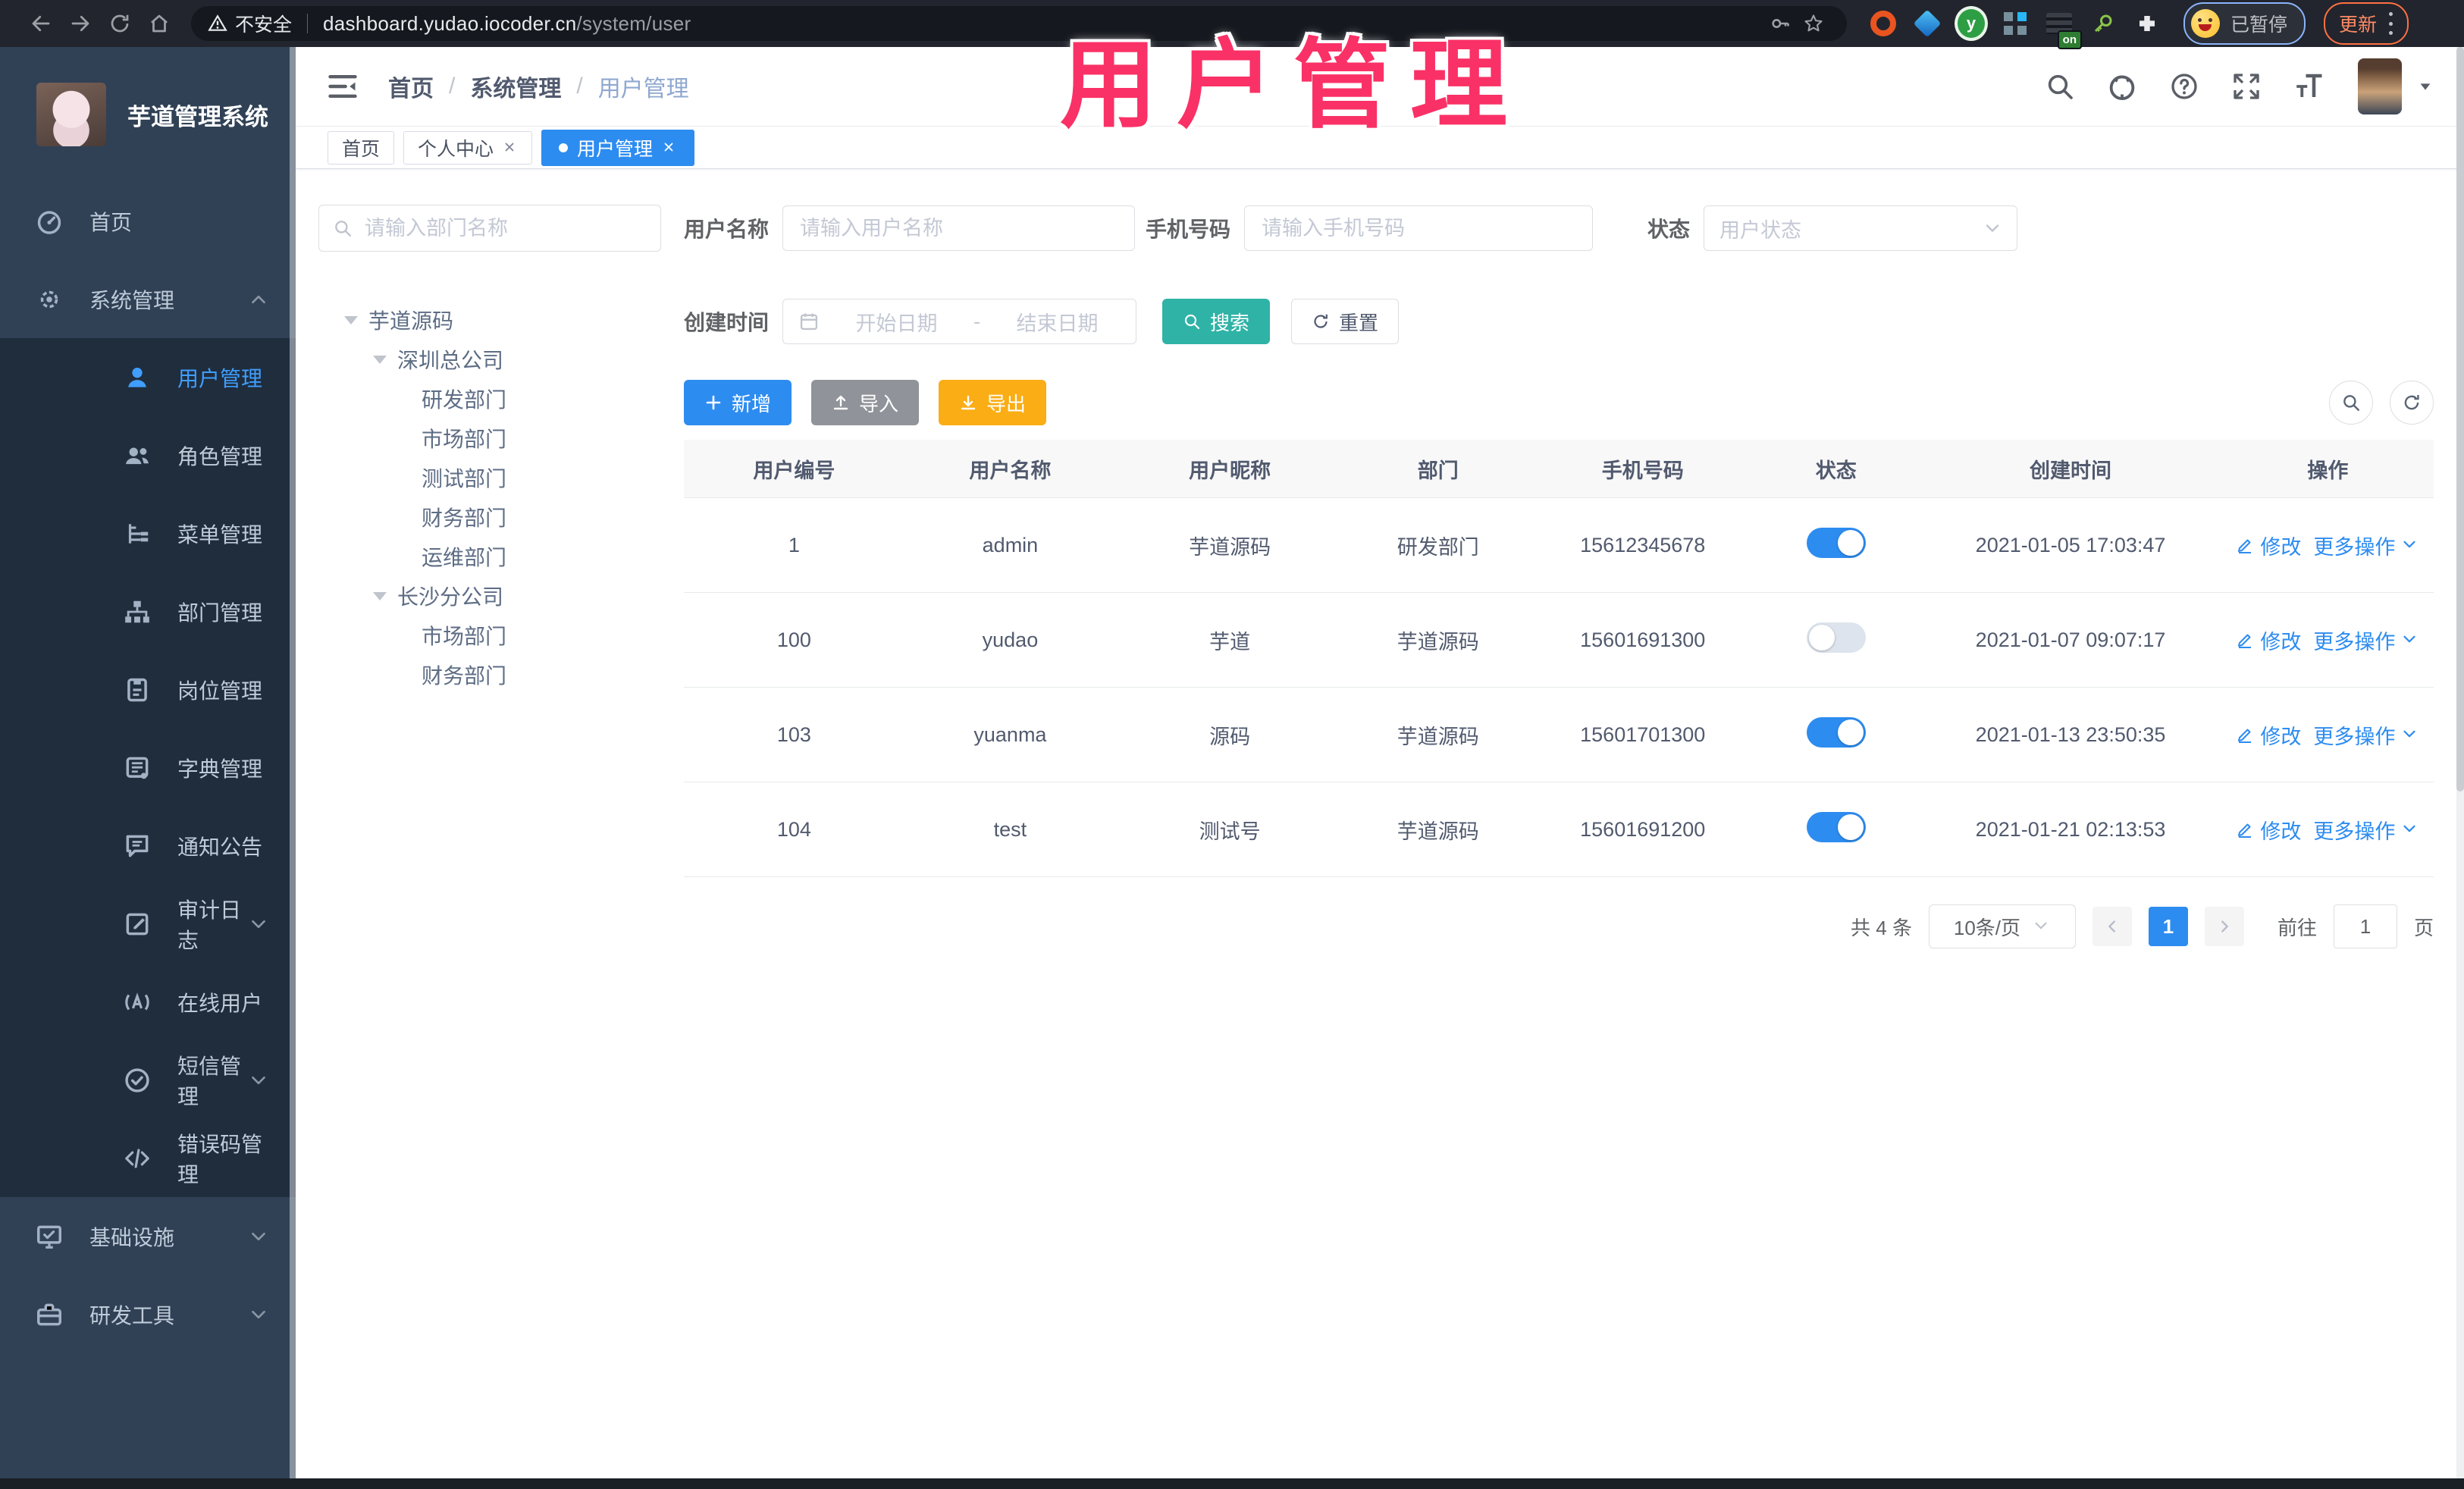  What do you see at coordinates (738, 402) in the screenshot?
I see `add-button: 新增` at bounding box center [738, 402].